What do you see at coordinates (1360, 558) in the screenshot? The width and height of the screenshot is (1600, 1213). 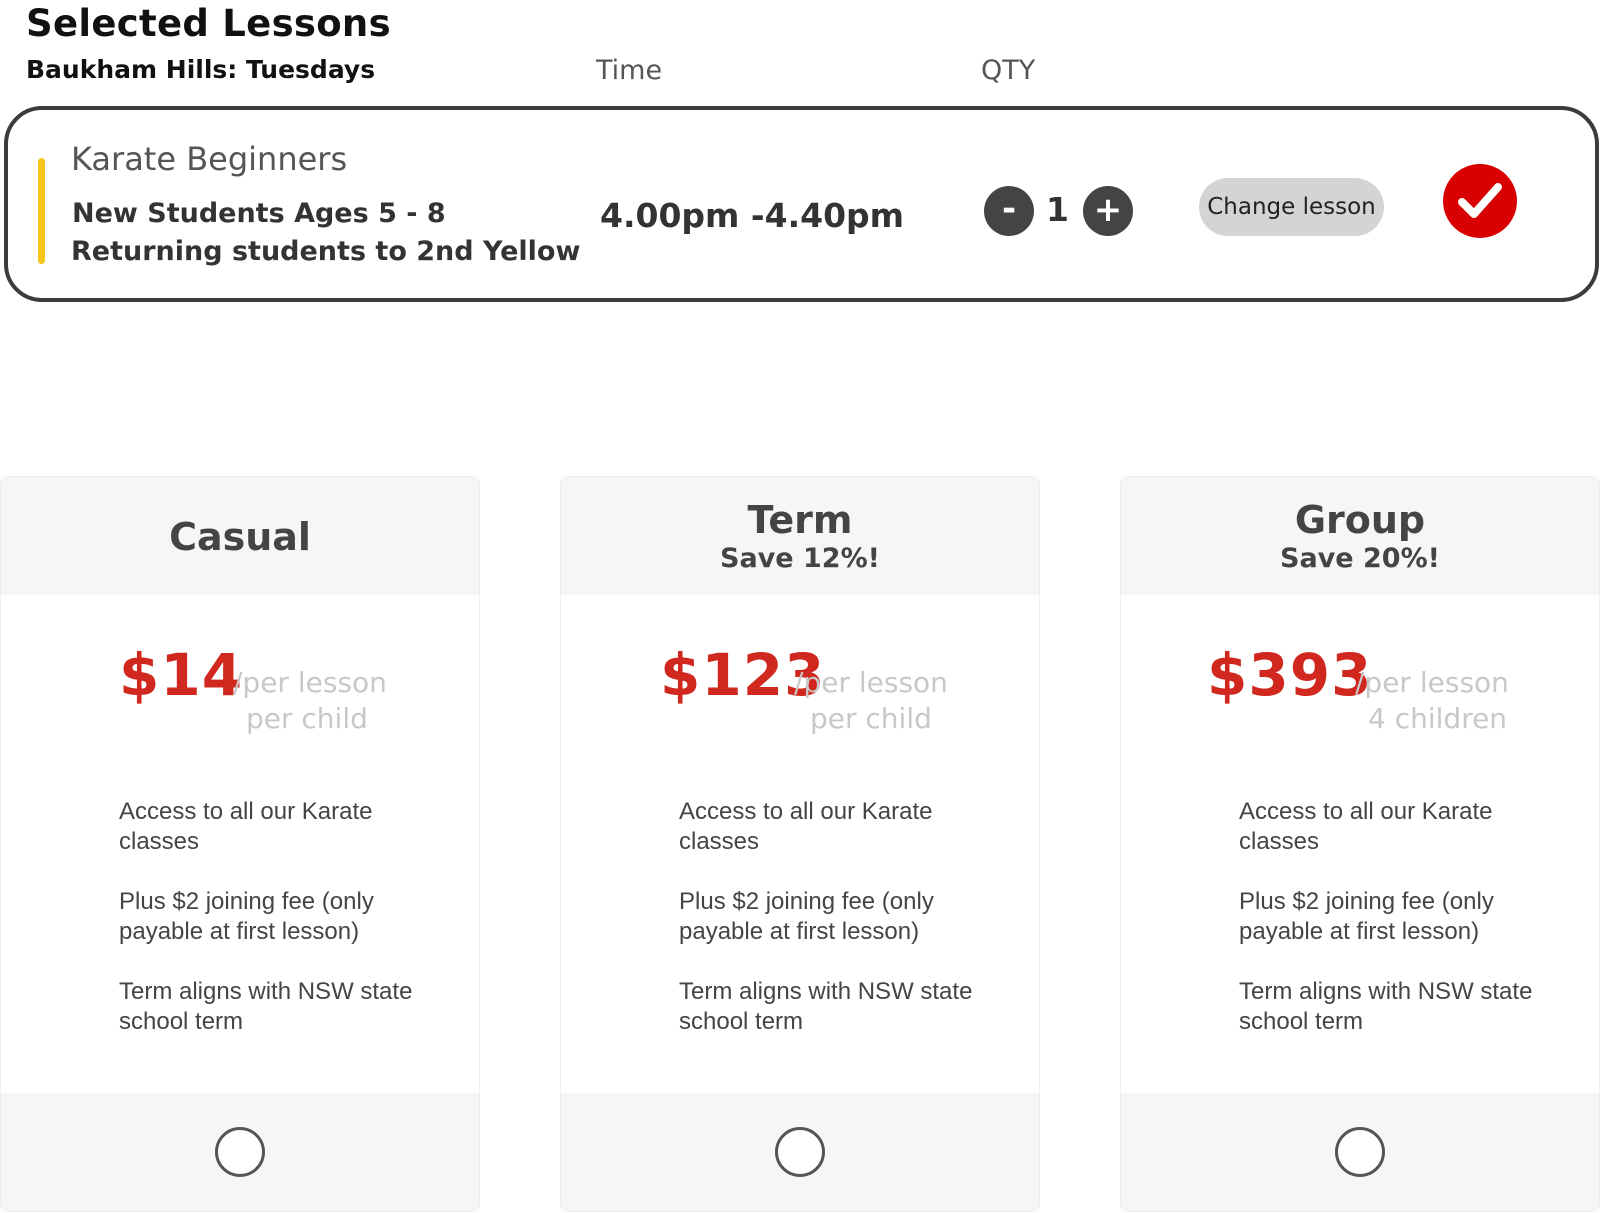 I see `plan-savings: Save 20%!` at bounding box center [1360, 558].